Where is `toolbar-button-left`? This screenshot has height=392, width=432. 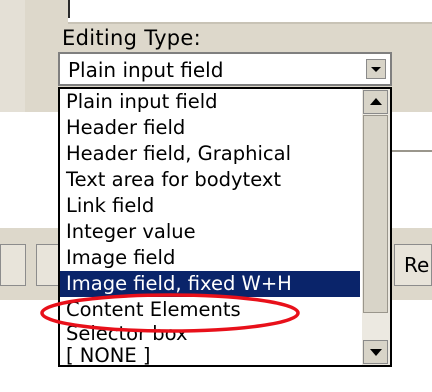
toolbar-button-left is located at coordinates (13, 265).